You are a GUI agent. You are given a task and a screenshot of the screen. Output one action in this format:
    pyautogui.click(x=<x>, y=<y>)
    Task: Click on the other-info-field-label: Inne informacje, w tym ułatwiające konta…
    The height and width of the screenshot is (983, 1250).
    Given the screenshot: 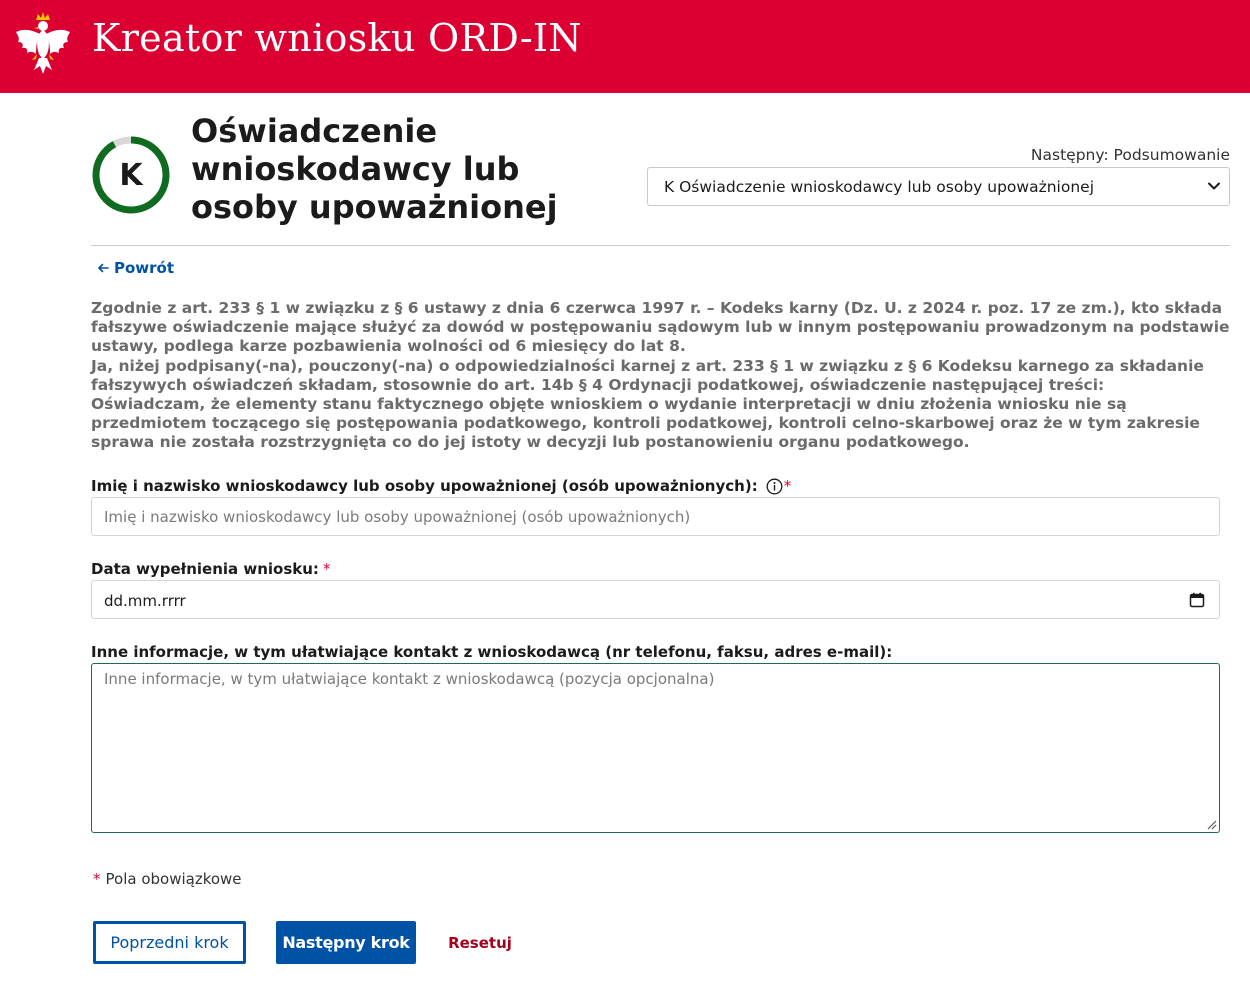 What is the action you would take?
    pyautogui.click(x=491, y=652)
    